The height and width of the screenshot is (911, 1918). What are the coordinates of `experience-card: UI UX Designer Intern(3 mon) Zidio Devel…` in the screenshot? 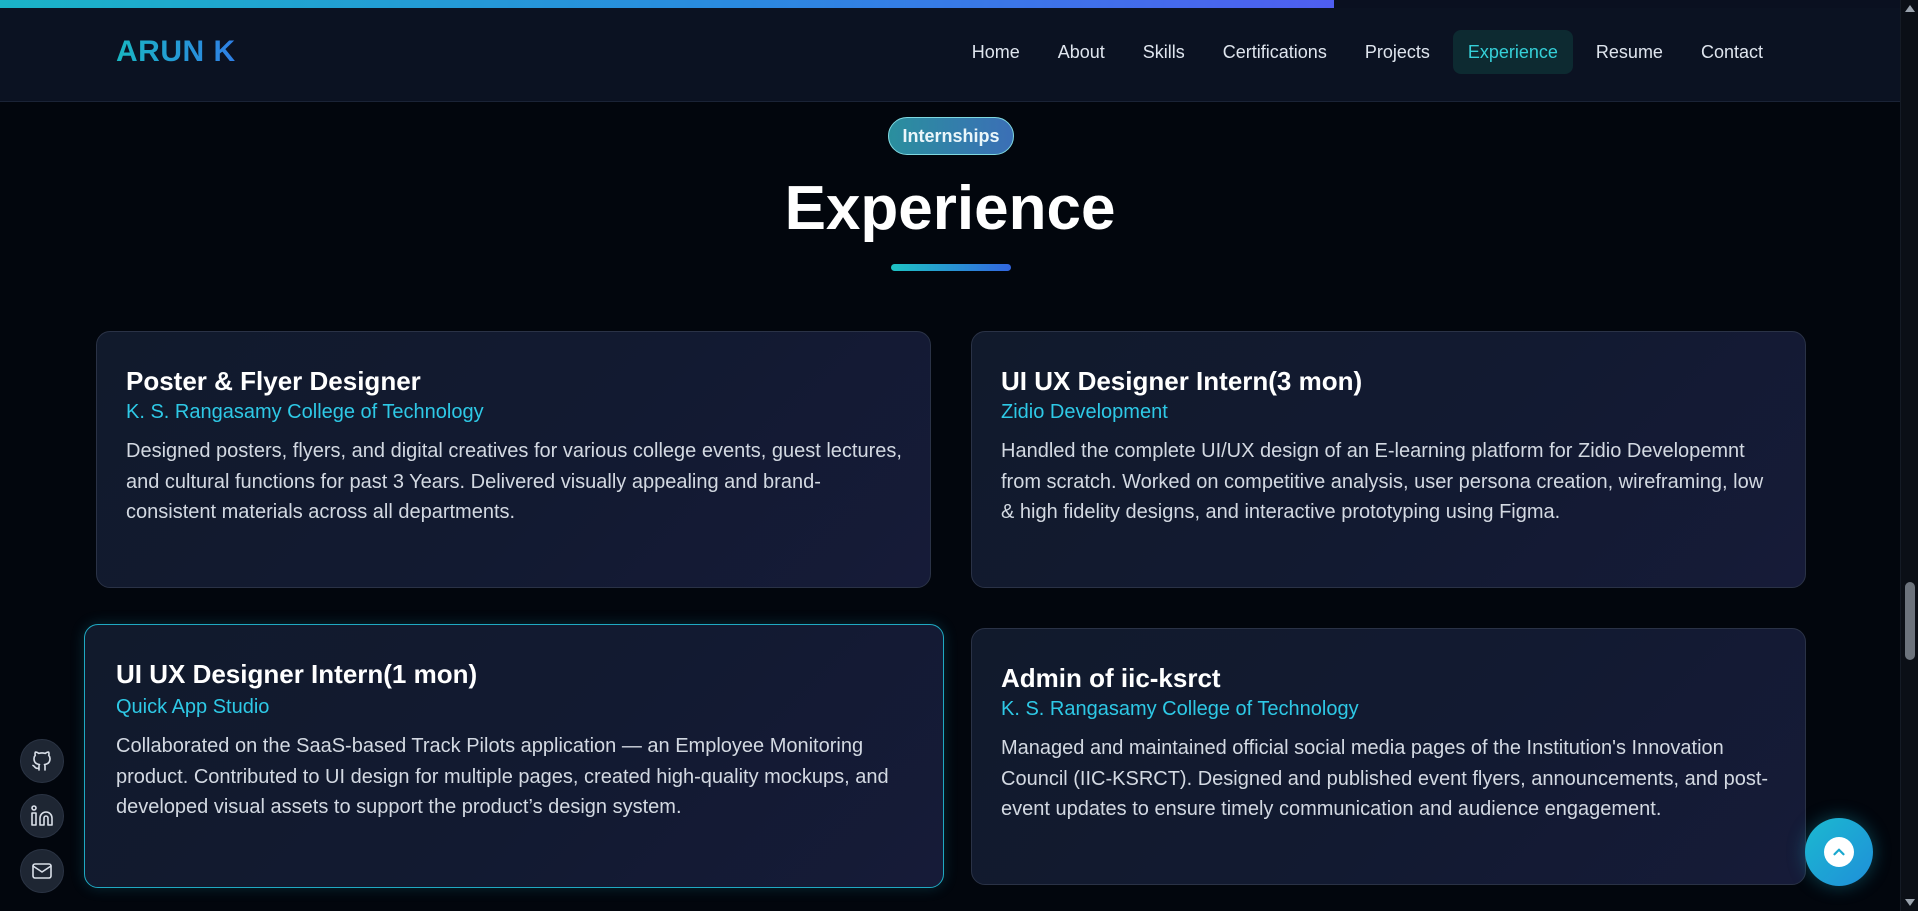 It's located at (1388, 459).